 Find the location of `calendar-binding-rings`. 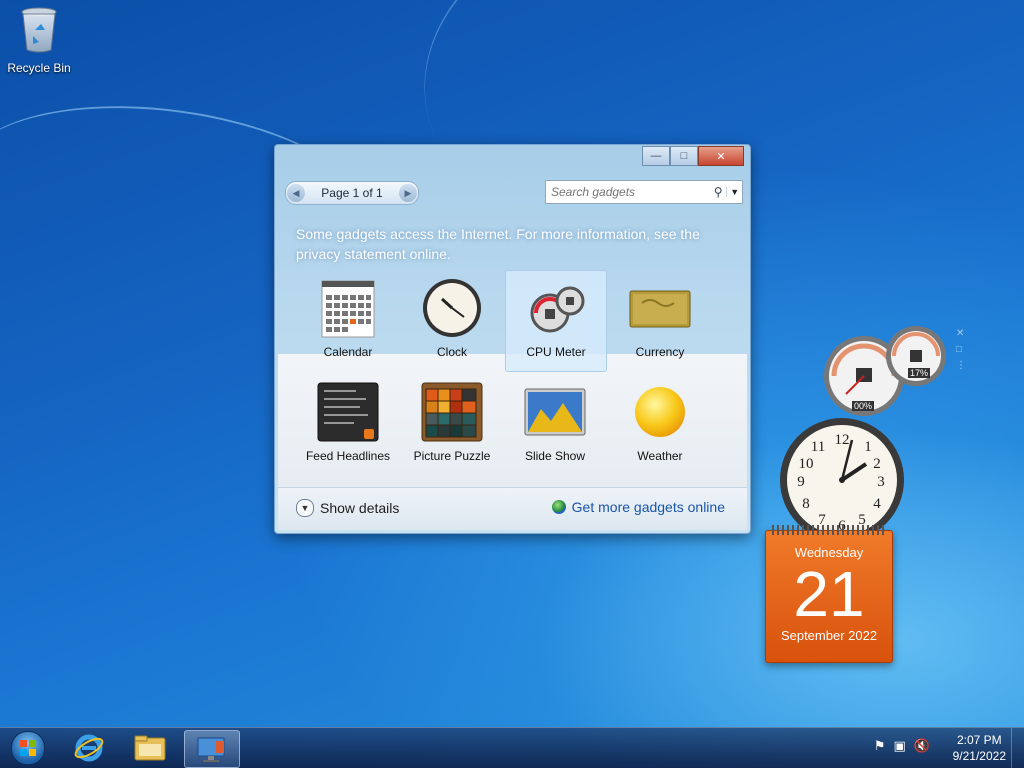

calendar-binding-rings is located at coordinates (829, 530).